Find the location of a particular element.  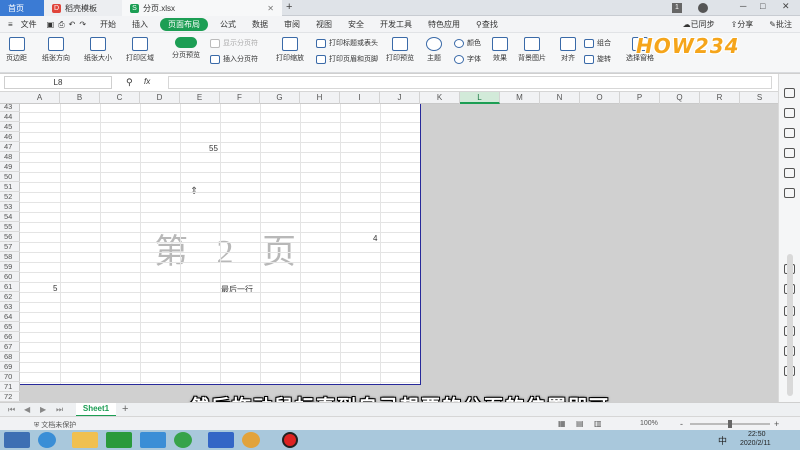

row-header: 67 is located at coordinates (10, 347).